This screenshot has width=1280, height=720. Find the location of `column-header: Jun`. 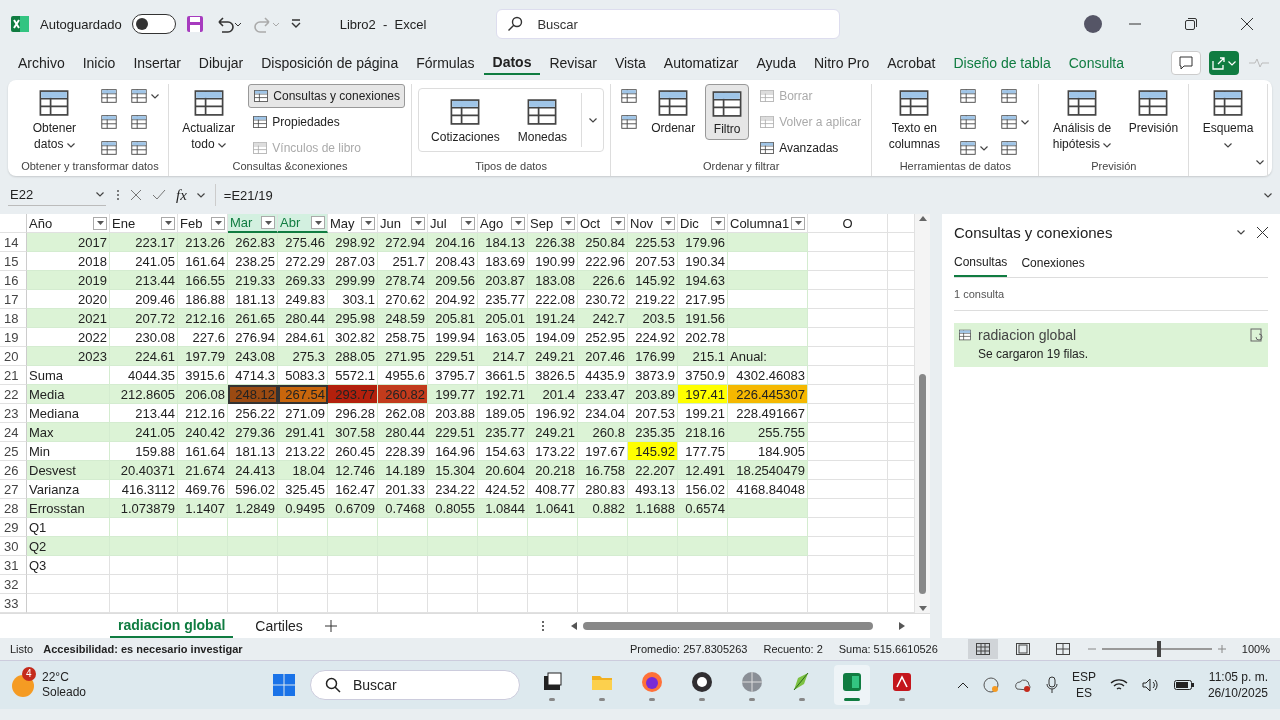

column-header: Jun is located at coordinates (403, 223).